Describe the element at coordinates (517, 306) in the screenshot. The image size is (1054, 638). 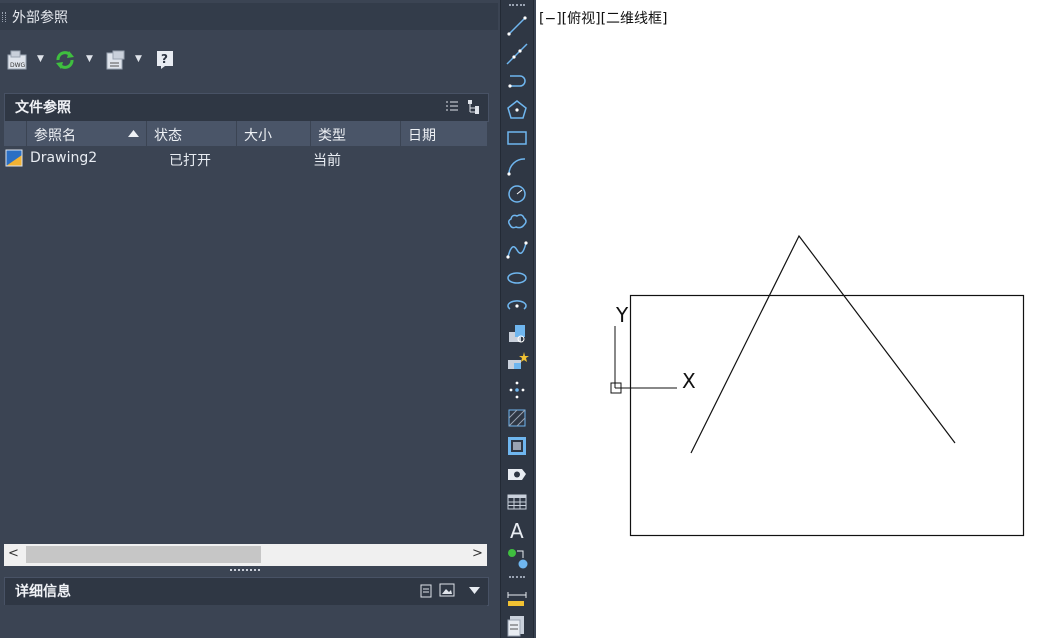
I see `ellipse-arc-icon` at that location.